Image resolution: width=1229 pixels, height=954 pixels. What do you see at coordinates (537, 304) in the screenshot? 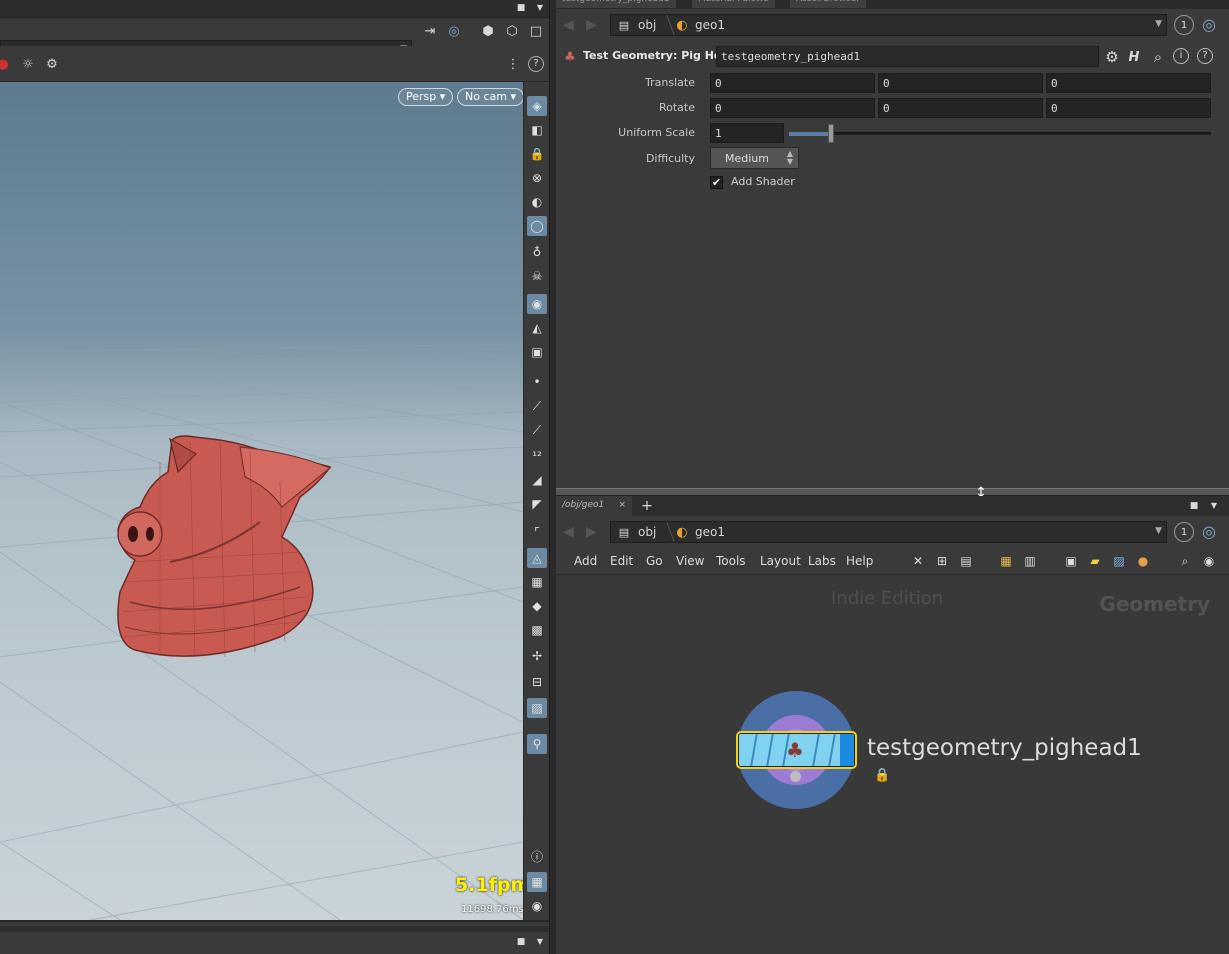
I see `shading-icon: ◉` at bounding box center [537, 304].